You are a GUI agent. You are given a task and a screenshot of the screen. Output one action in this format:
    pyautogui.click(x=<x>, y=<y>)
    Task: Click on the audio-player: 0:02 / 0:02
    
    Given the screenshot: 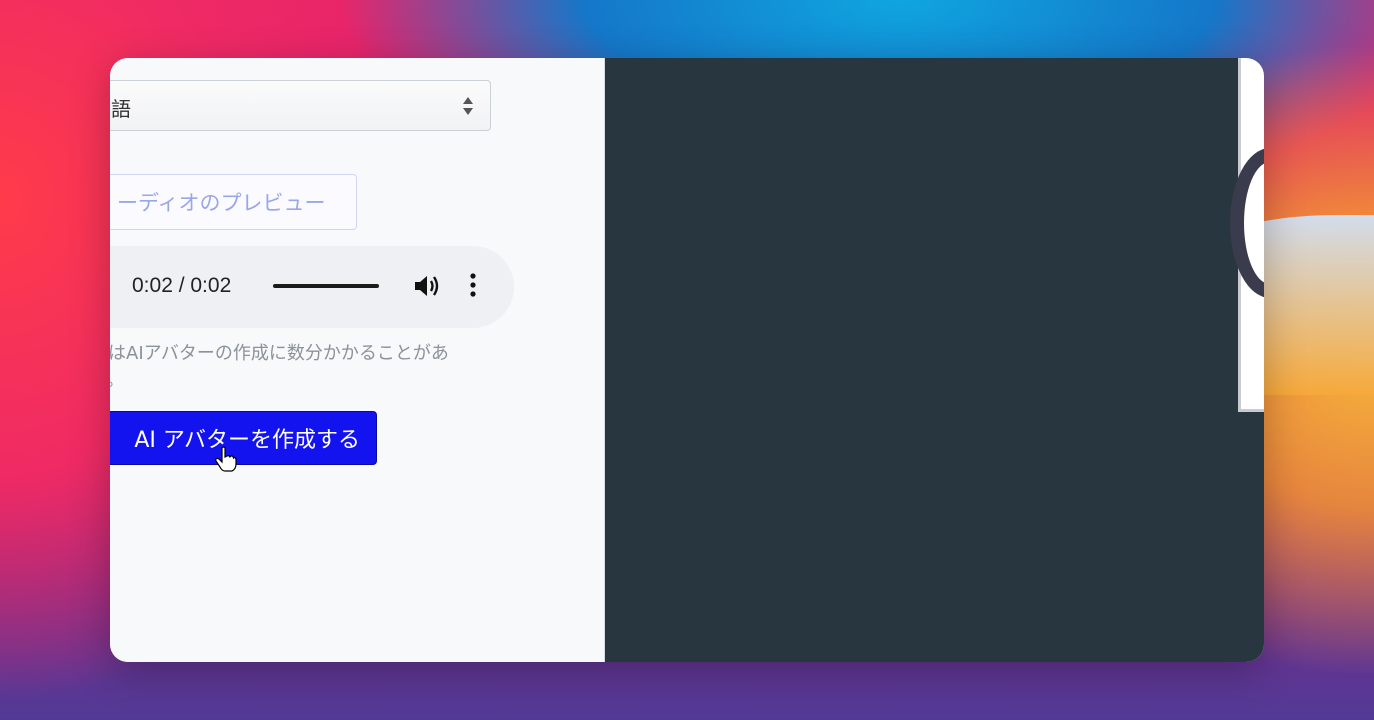 What is the action you would take?
    pyautogui.click(x=312, y=287)
    